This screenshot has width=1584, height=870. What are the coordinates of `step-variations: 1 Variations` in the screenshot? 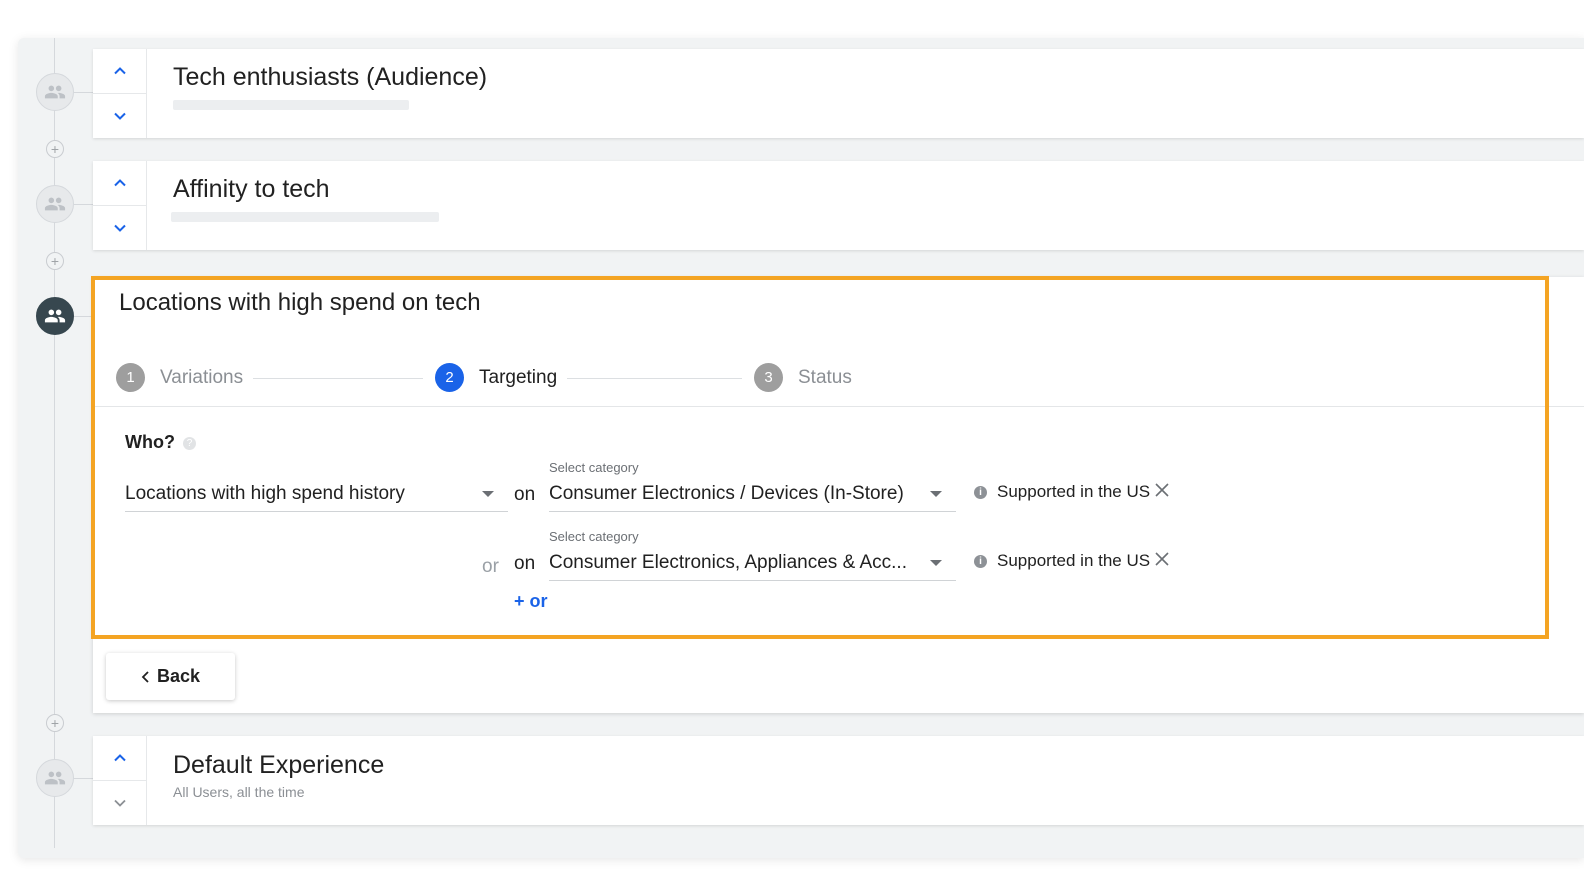 It's located at (179, 377).